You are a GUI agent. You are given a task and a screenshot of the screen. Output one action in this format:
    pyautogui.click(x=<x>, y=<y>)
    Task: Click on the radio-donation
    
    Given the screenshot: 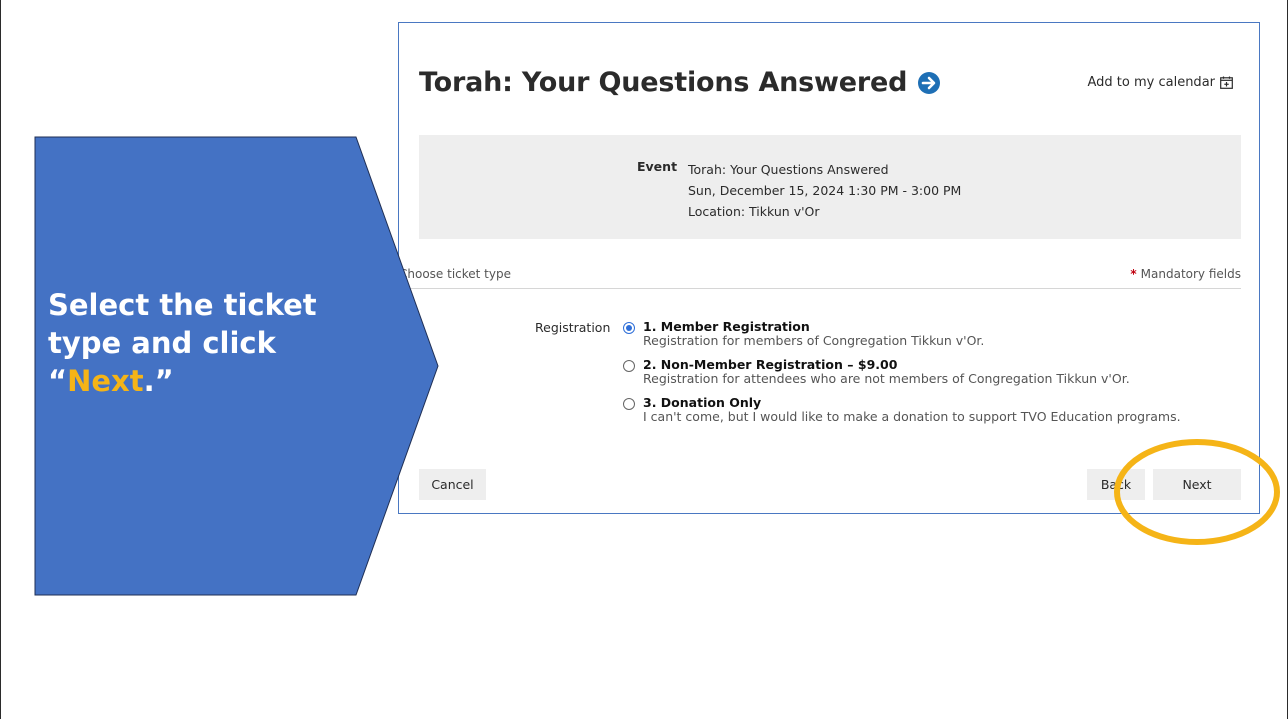 What is the action you would take?
    pyautogui.click(x=629, y=404)
    